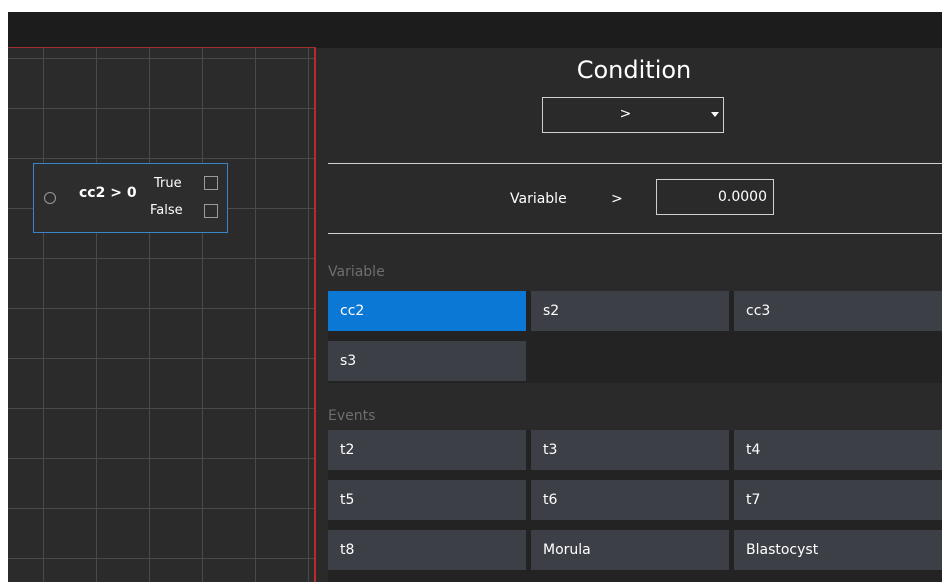 This screenshot has width=942, height=582. What do you see at coordinates (168, 183) in the screenshot?
I see `node-true-label: True` at bounding box center [168, 183].